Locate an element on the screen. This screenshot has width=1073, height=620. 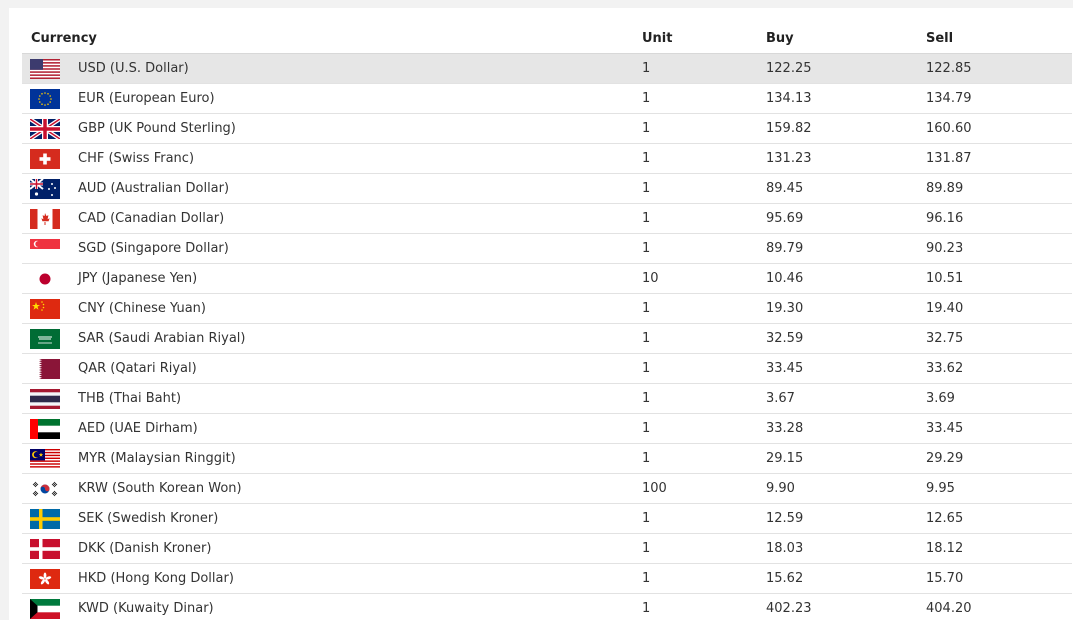
cell-buy: 95.69 is located at coordinates (846, 218).